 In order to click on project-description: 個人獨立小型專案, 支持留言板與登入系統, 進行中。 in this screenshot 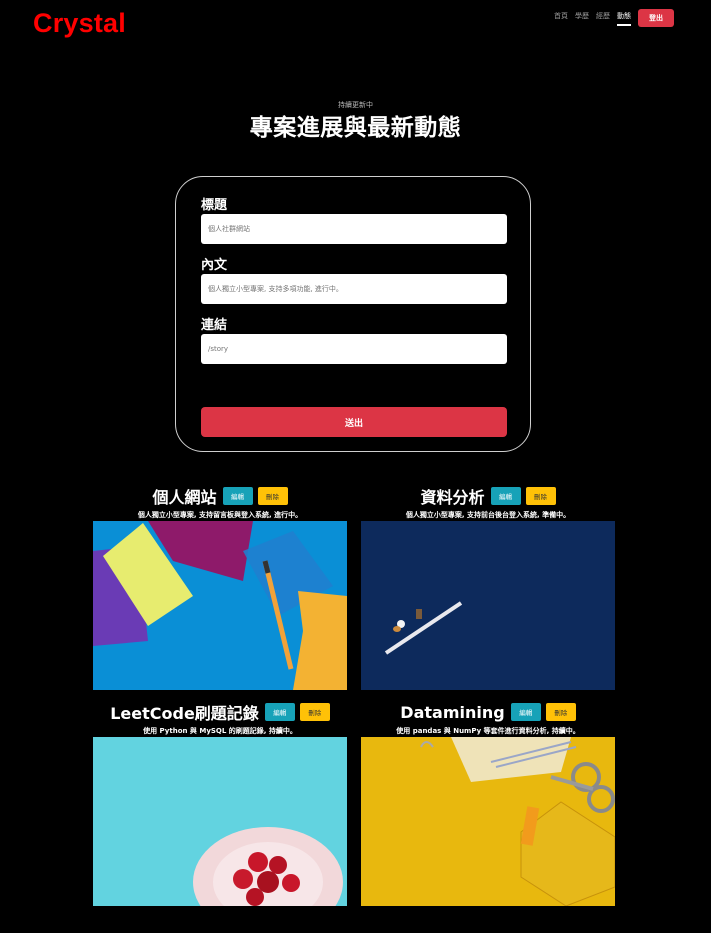, I will do `click(220, 515)`.